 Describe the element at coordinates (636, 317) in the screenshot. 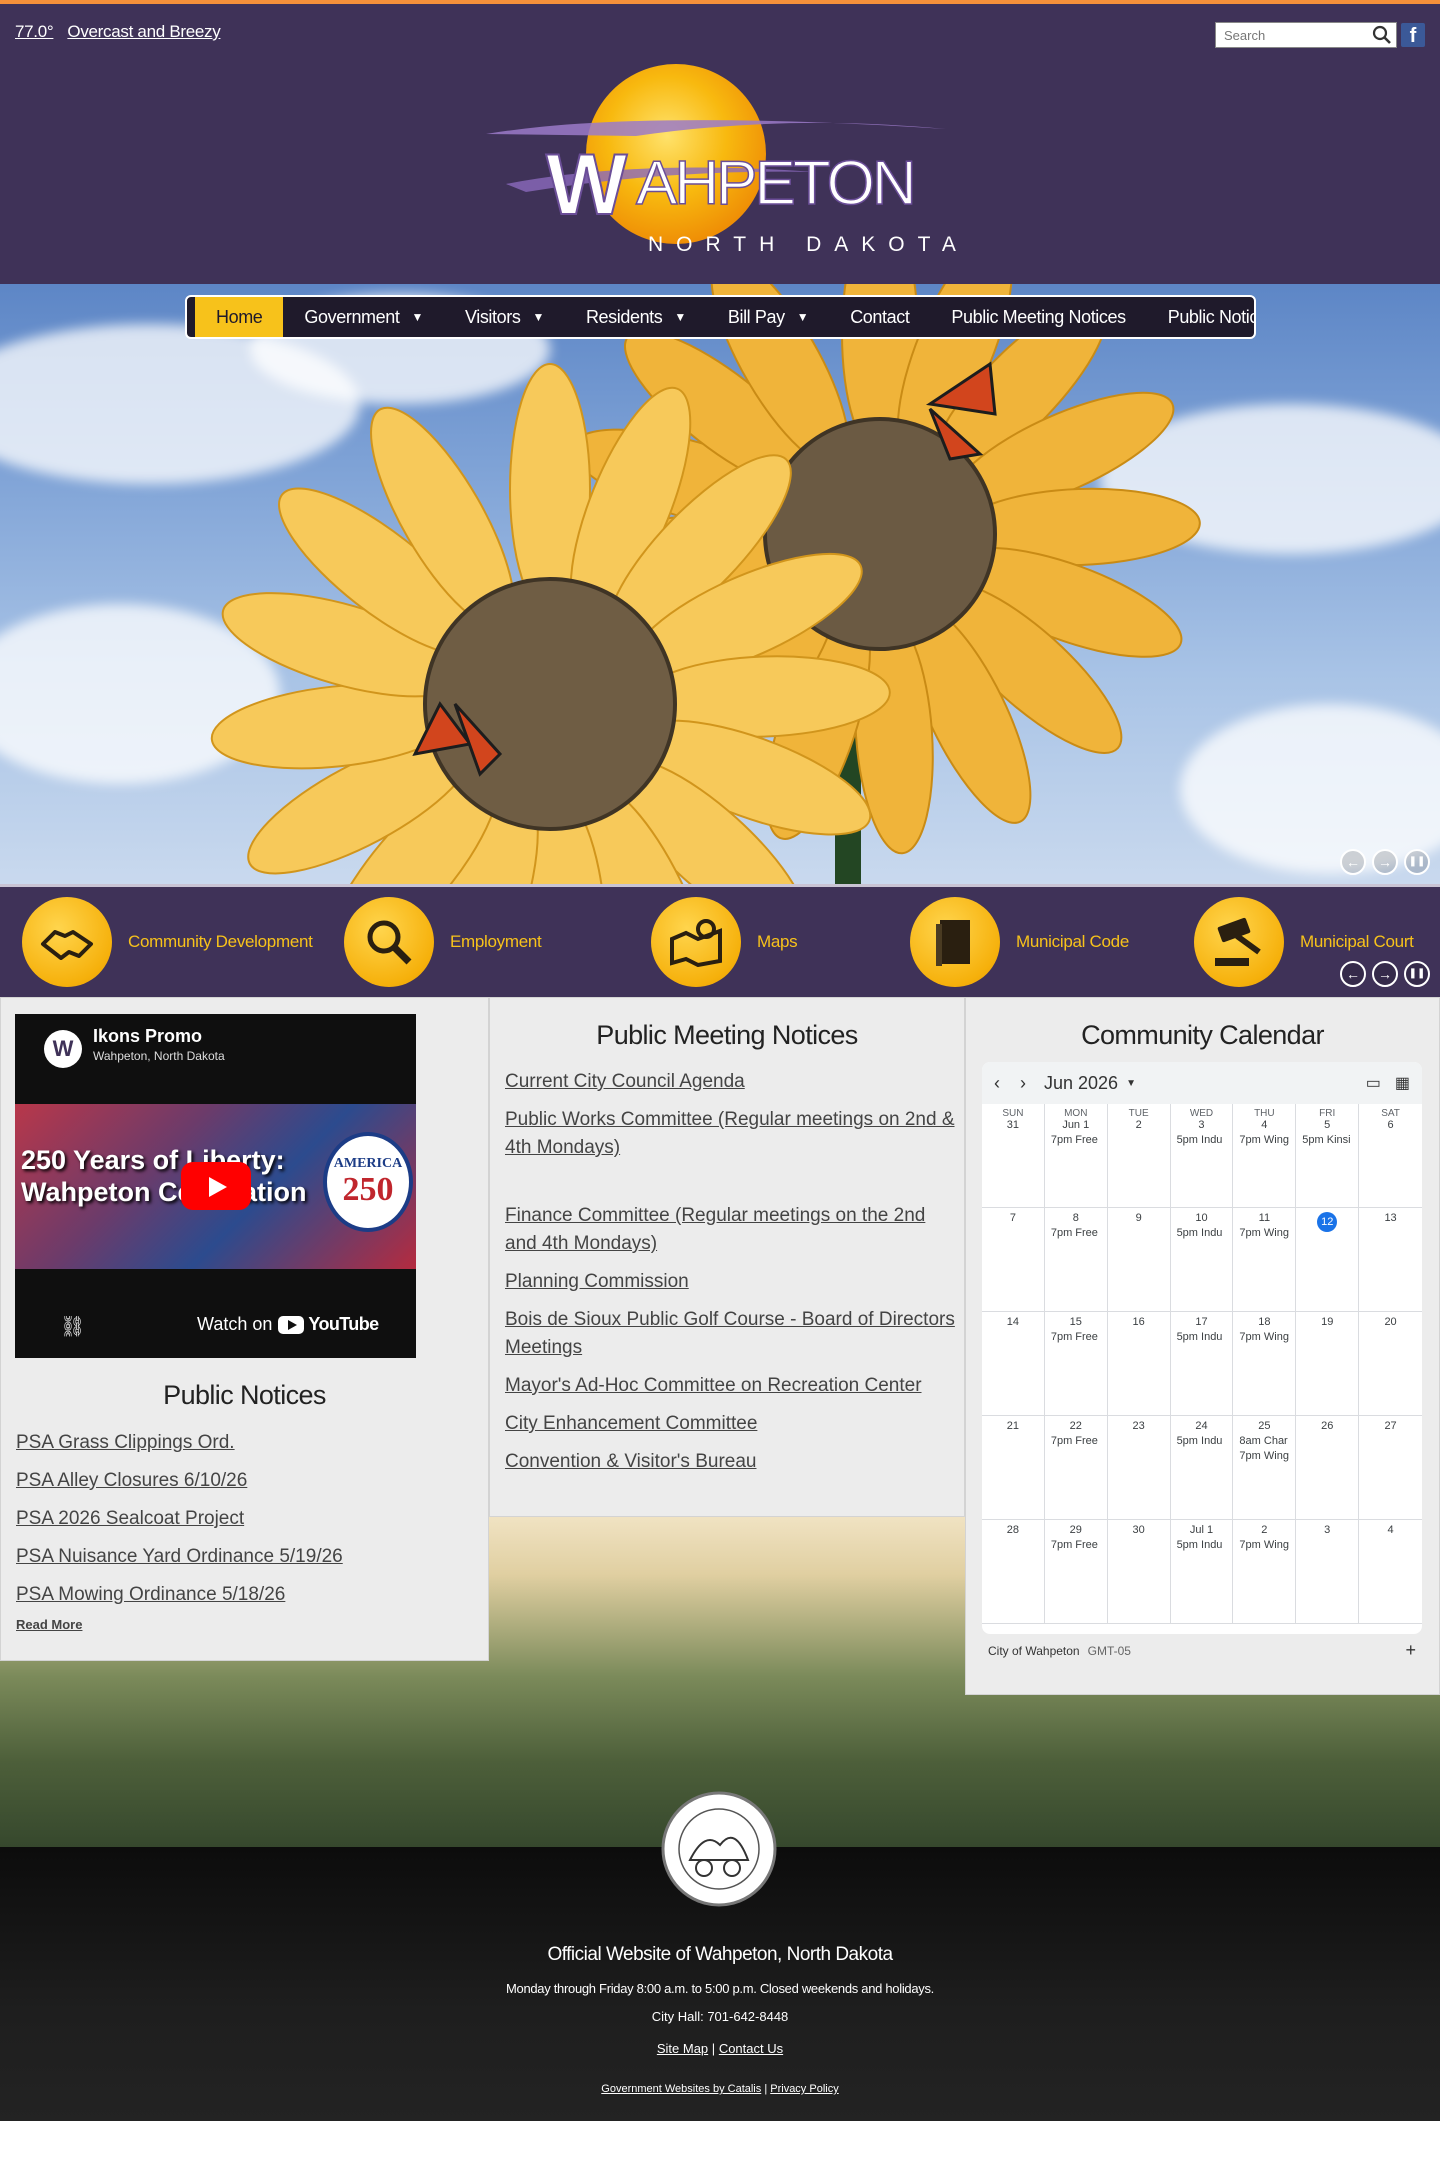

I see `nav-item-residents: Residents ▼` at that location.